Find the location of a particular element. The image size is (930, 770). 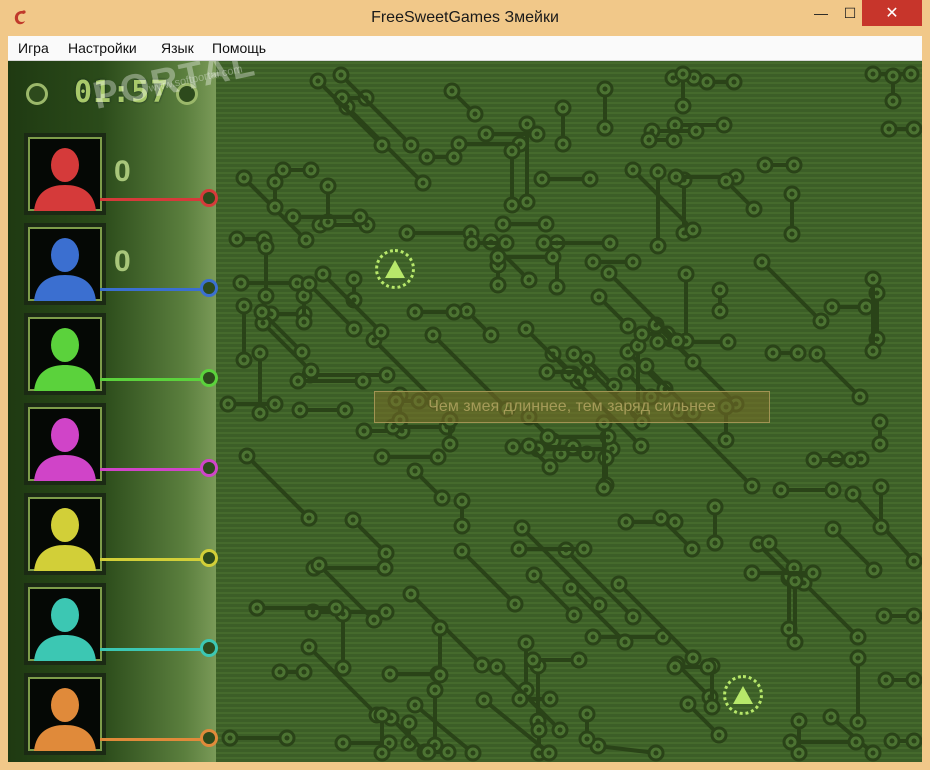

close-button: ✕ is located at coordinates (892, 13).